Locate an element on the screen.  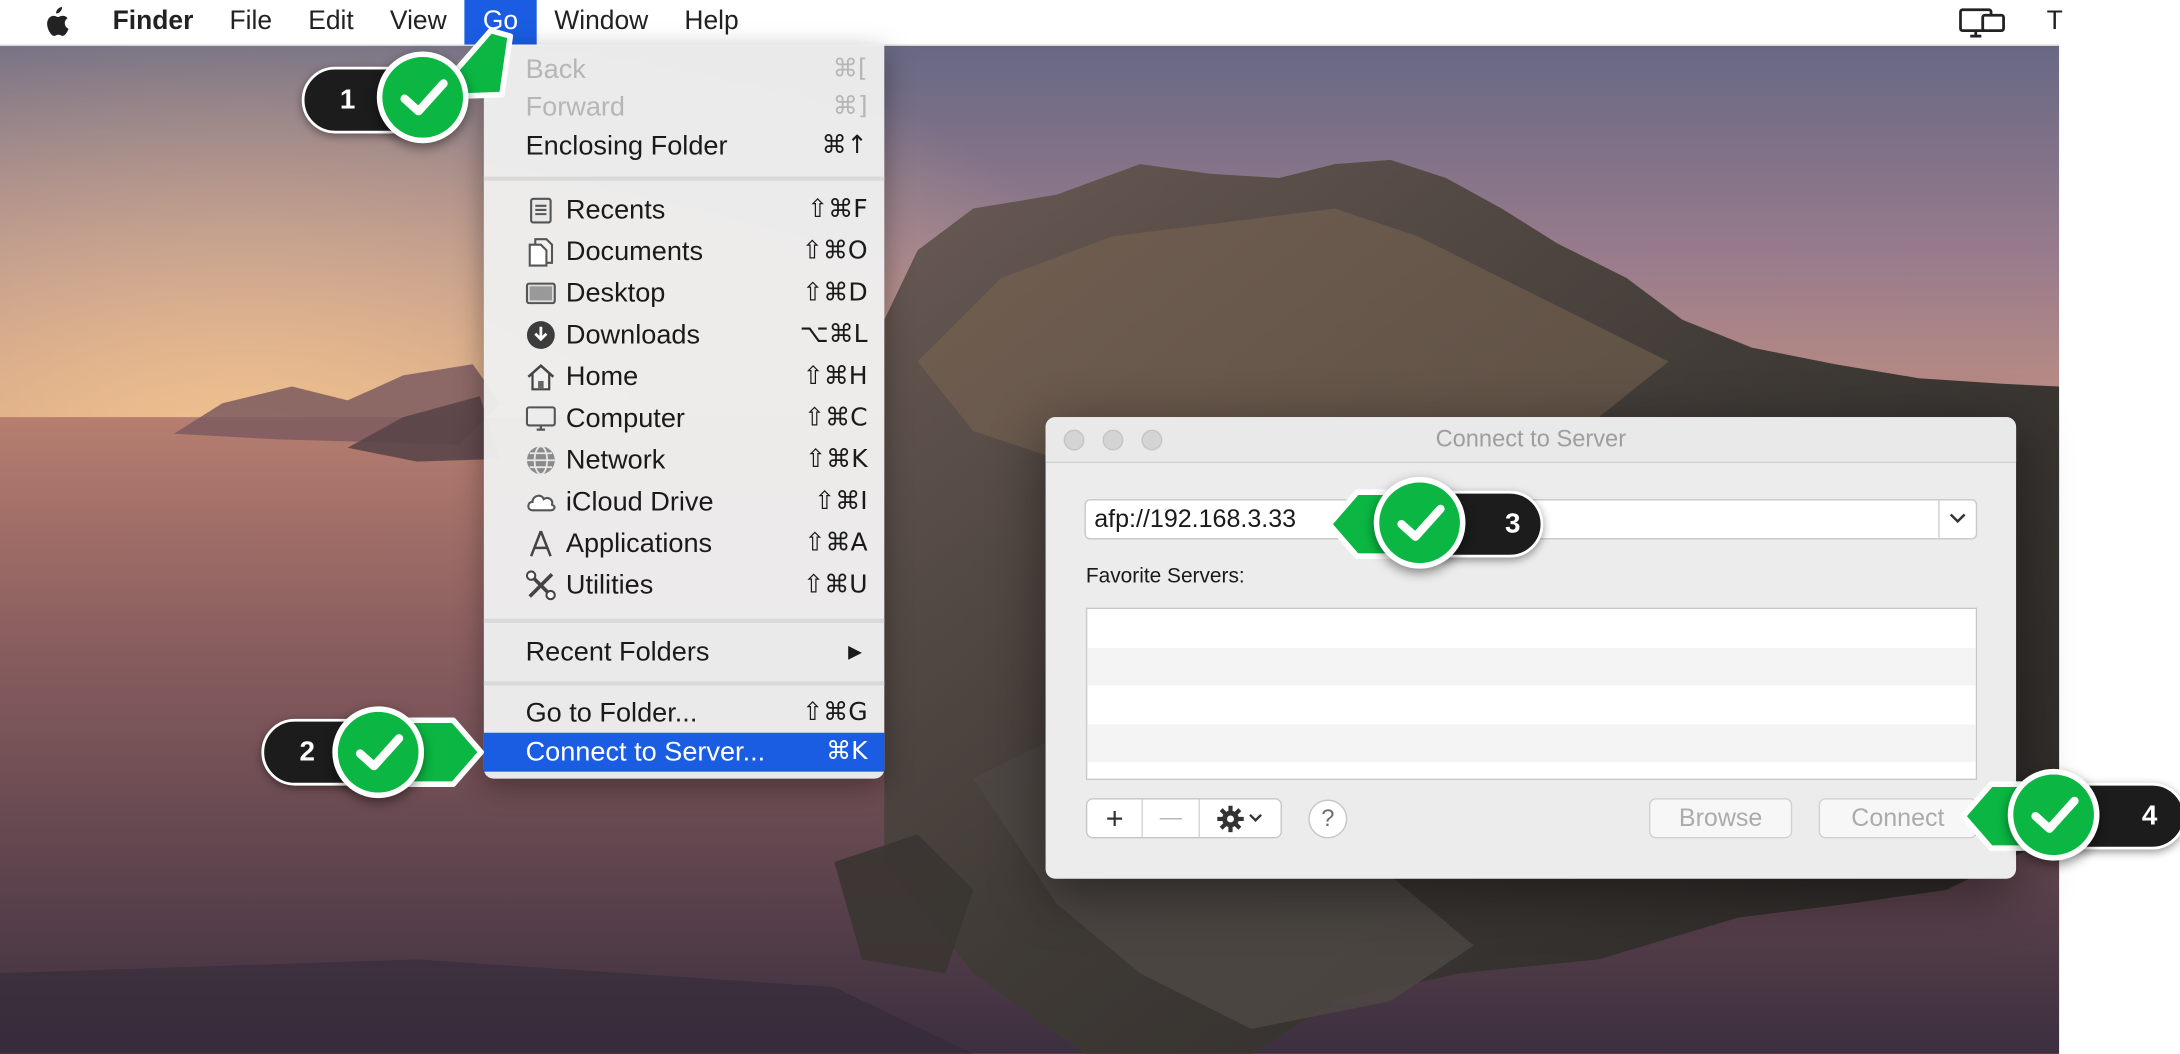
dialog-title: Connect to Server is located at coordinates (1531, 438).